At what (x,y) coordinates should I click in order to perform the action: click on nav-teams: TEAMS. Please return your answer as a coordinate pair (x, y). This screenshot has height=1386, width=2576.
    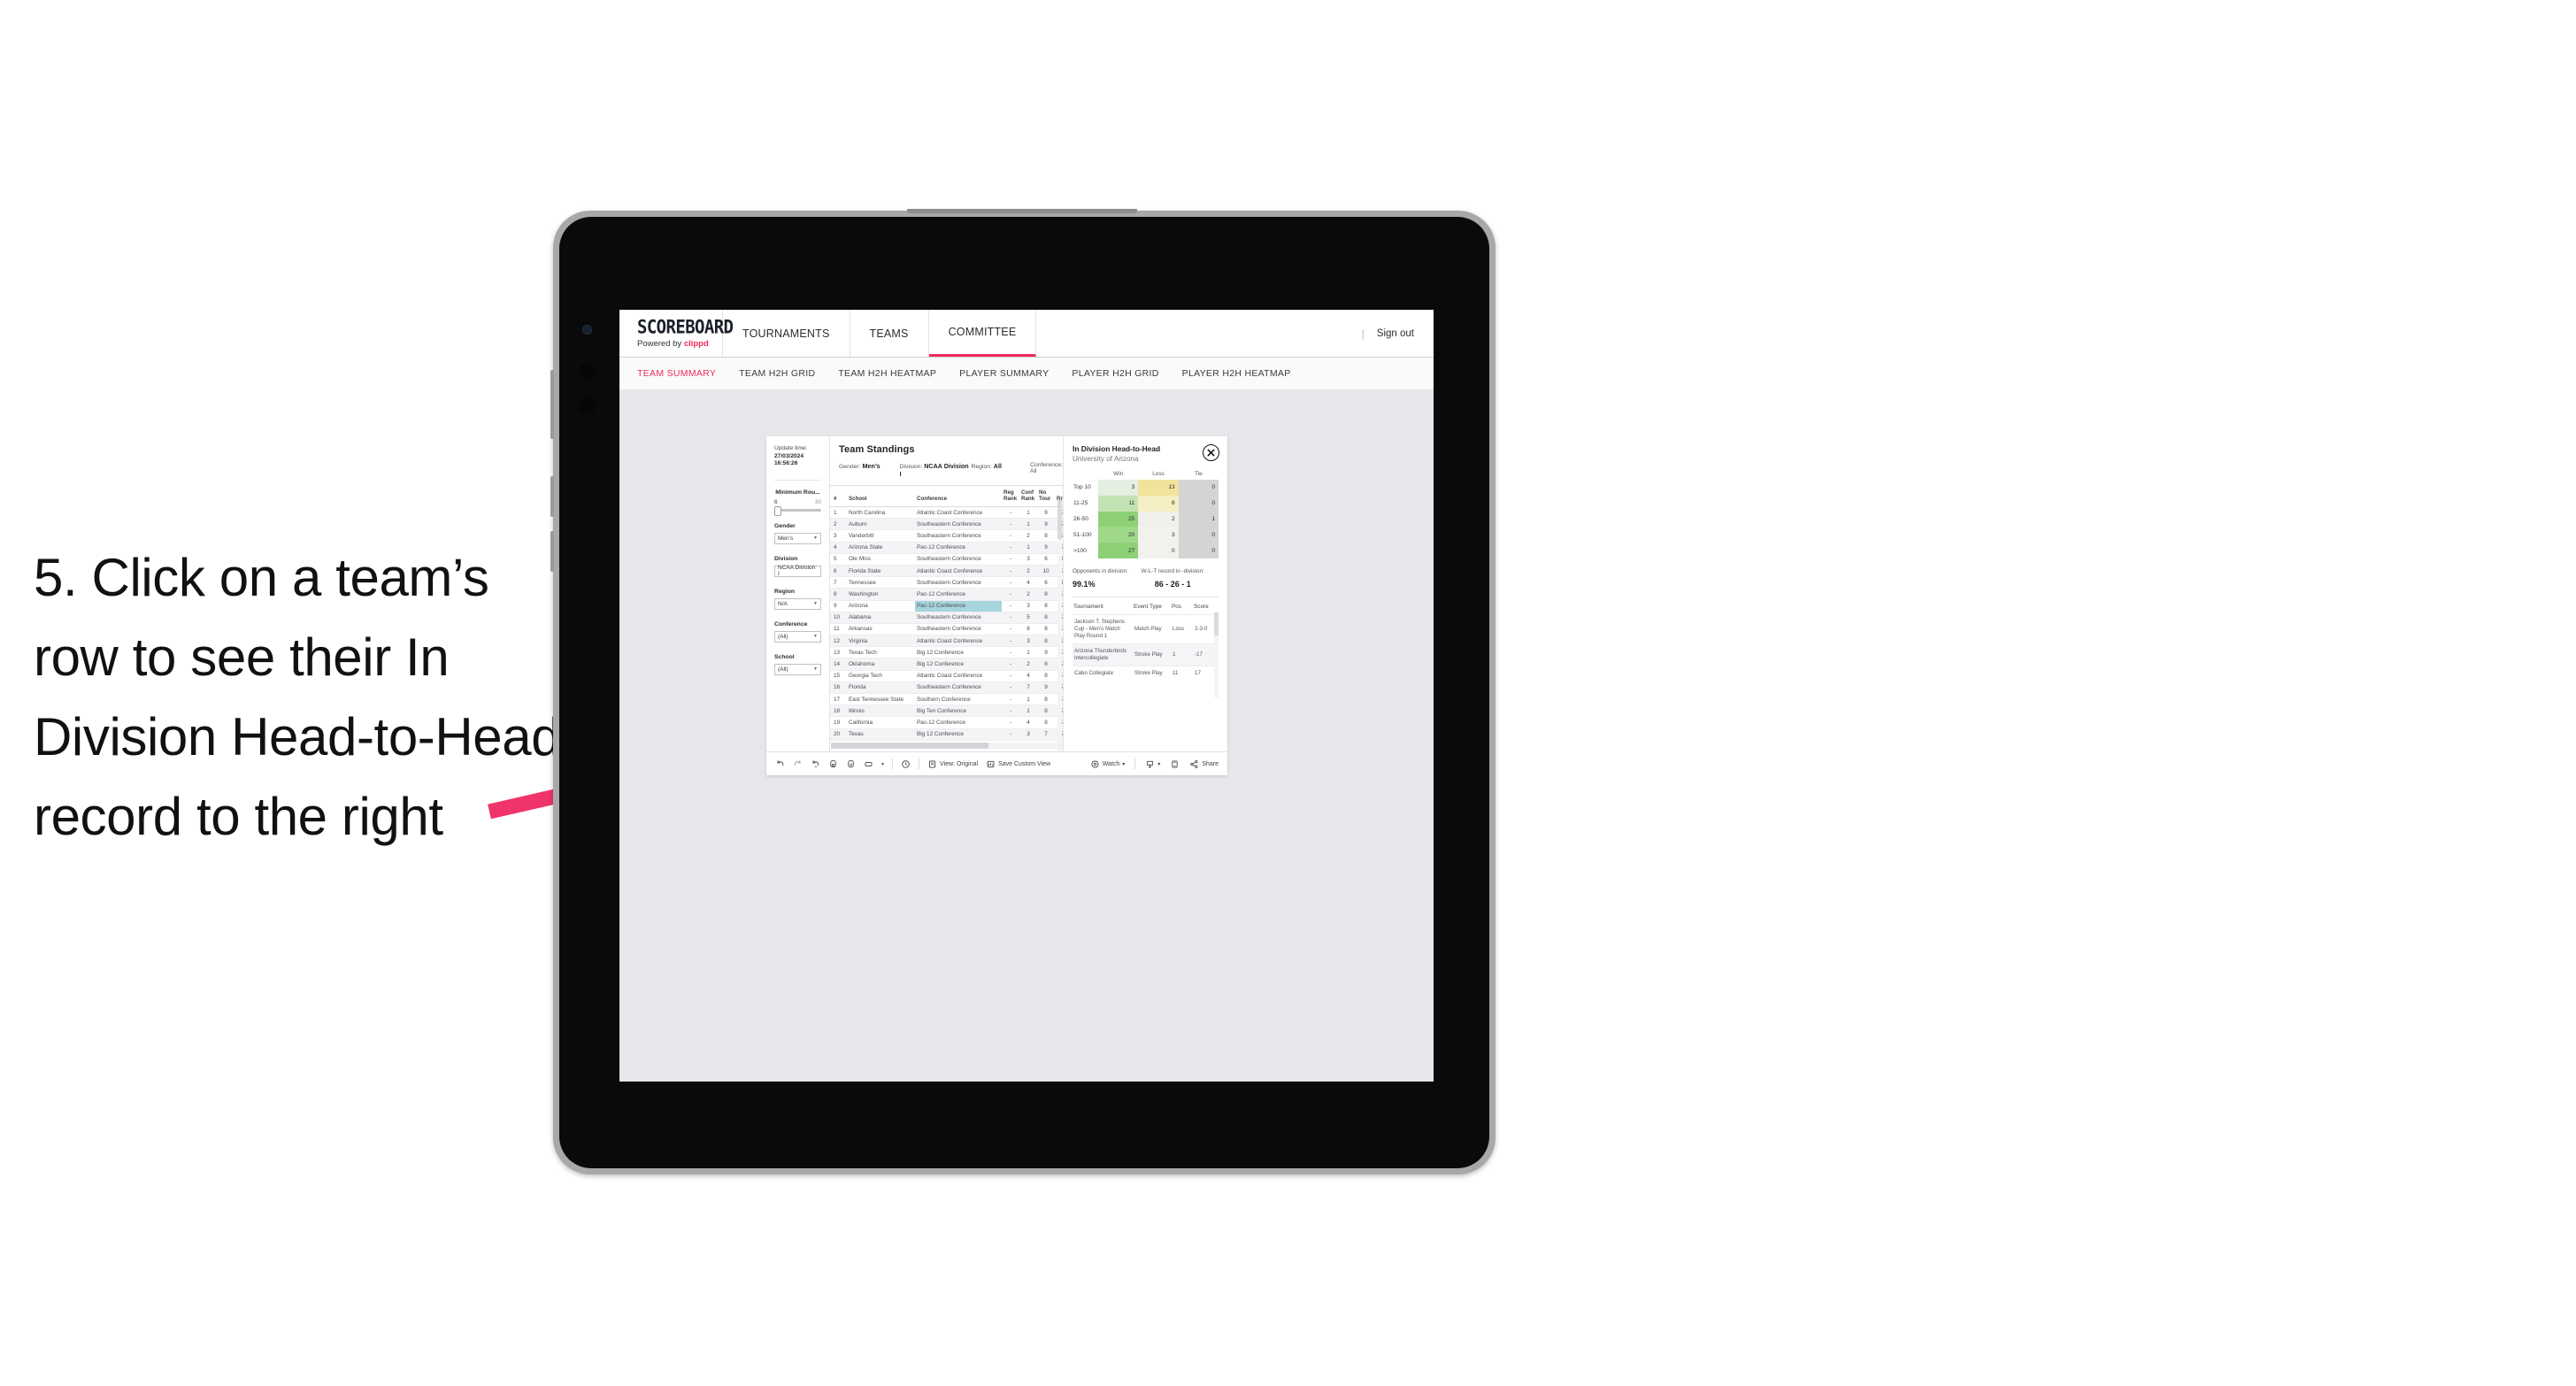
    Looking at the image, I should click on (889, 333).